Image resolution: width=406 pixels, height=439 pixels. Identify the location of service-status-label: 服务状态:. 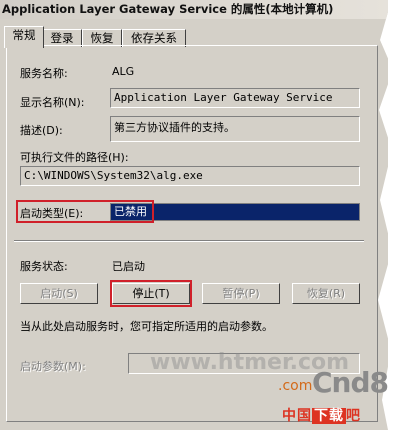
(44, 266).